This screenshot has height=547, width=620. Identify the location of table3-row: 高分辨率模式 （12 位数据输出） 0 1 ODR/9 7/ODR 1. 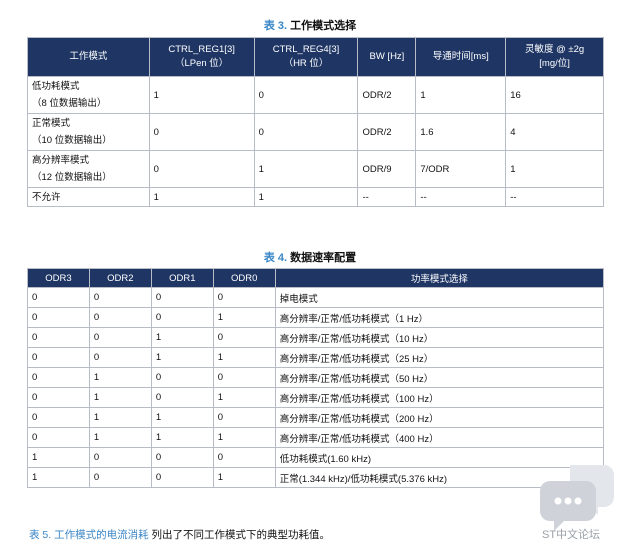
(315, 169).